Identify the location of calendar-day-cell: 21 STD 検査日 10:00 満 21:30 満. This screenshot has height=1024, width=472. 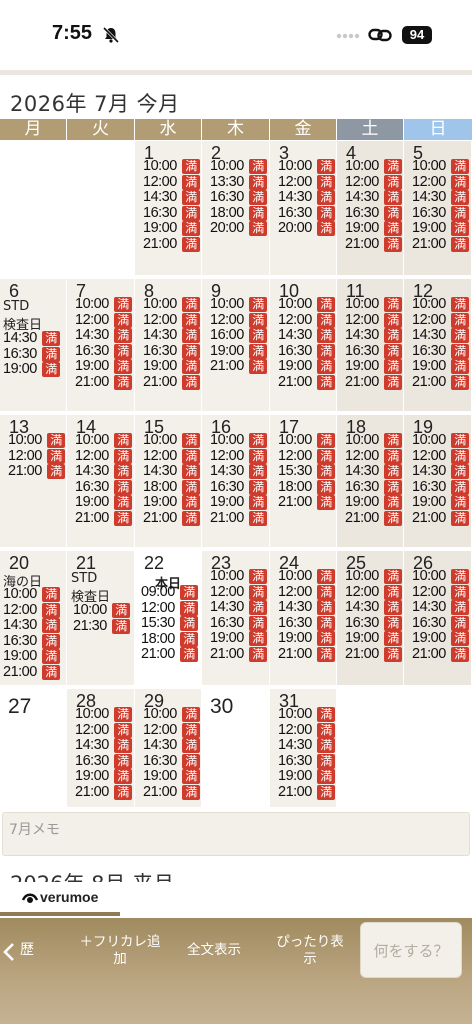
(100, 618).